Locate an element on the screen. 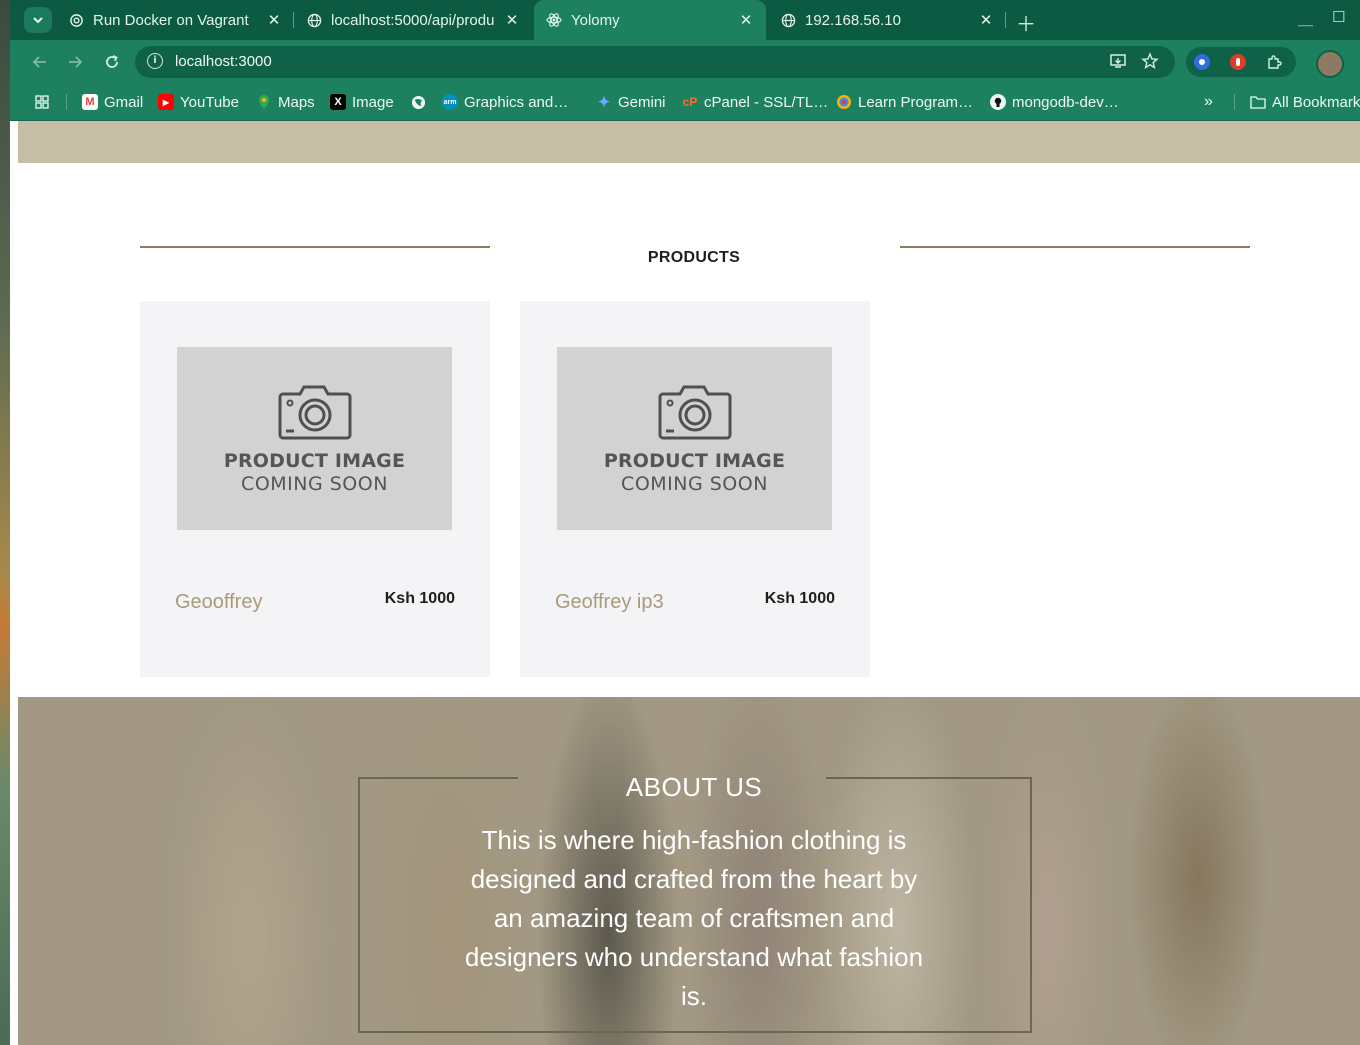 This screenshot has height=1045, width=1360. minimize-icon: ＿ is located at coordinates (1305, 18).